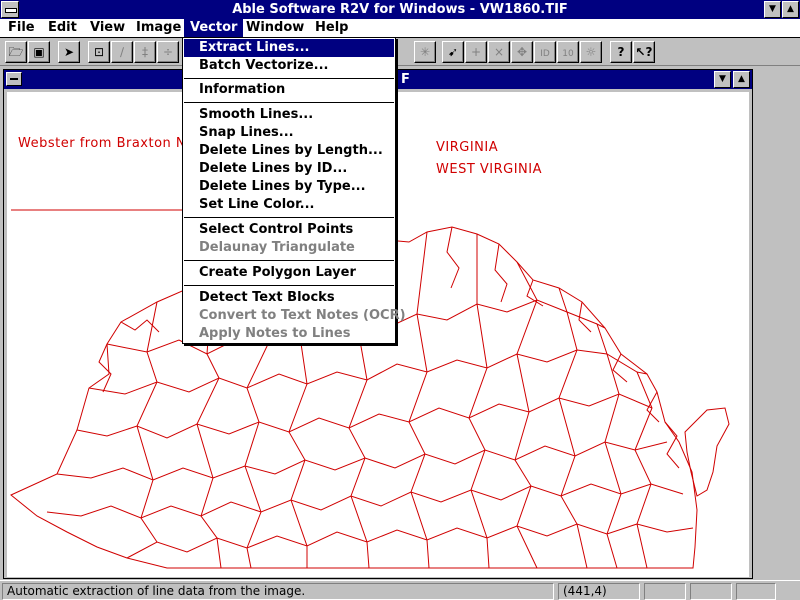  I want to click on menu-item-delaunay-triangulate: Delaunay Triangulate, so click(277, 247).